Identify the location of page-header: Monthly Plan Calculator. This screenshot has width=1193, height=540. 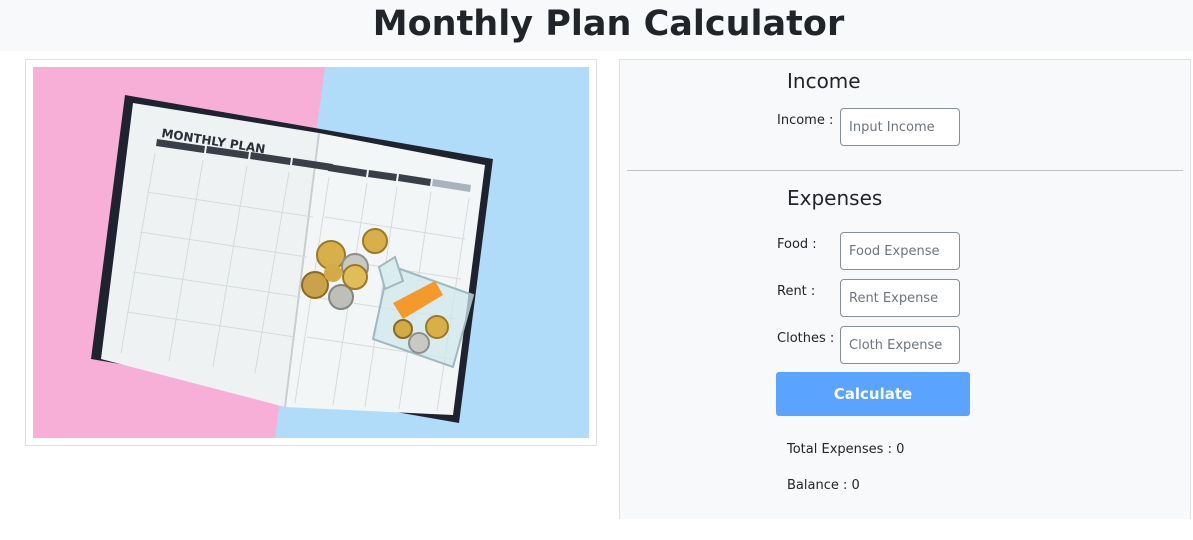
(596, 25).